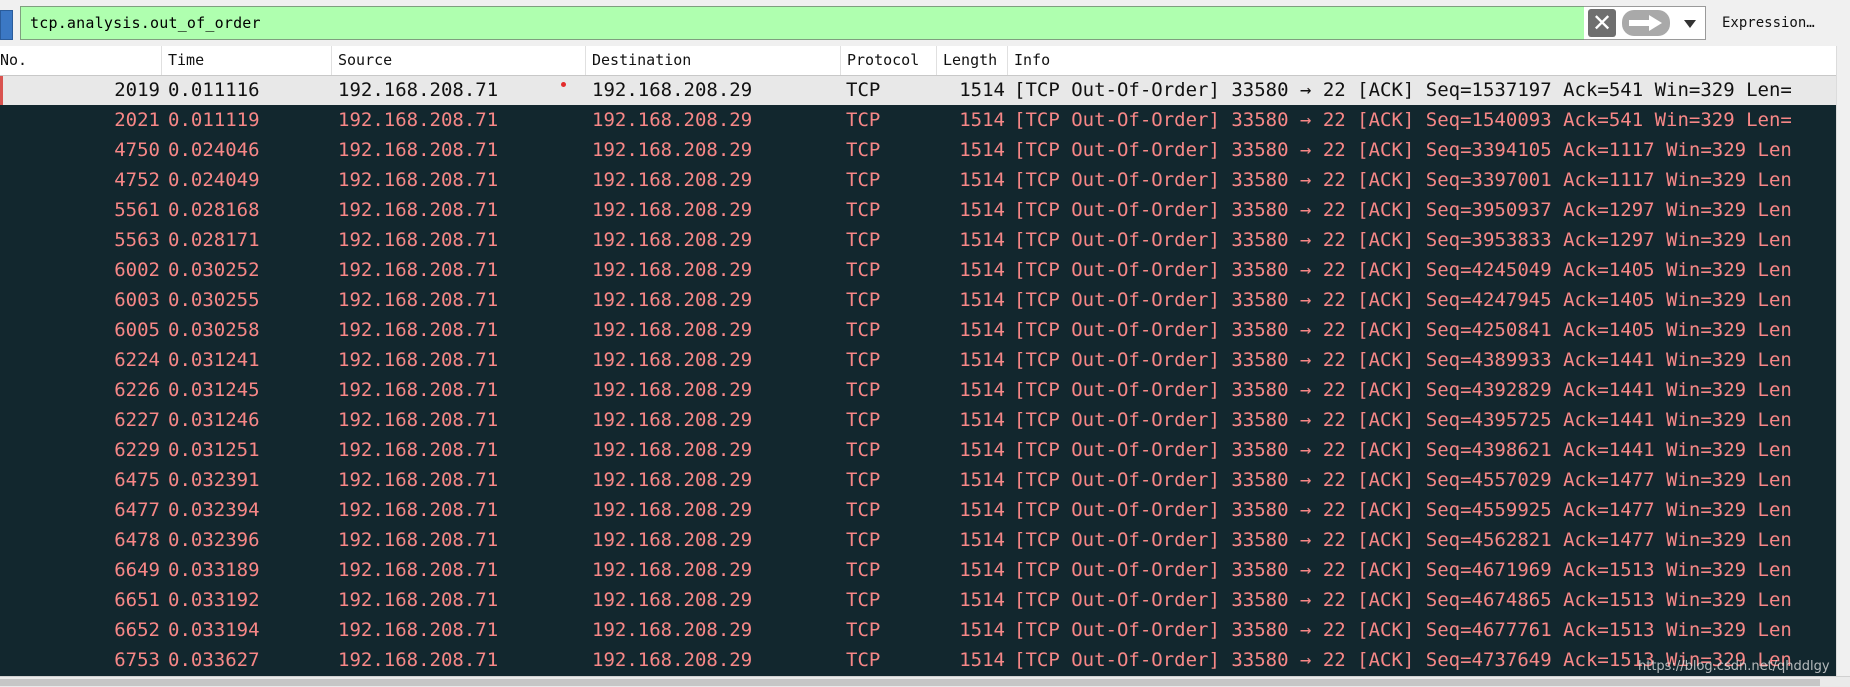 The width and height of the screenshot is (1850, 687). I want to click on filter-bookmark-icon, so click(6, 25).